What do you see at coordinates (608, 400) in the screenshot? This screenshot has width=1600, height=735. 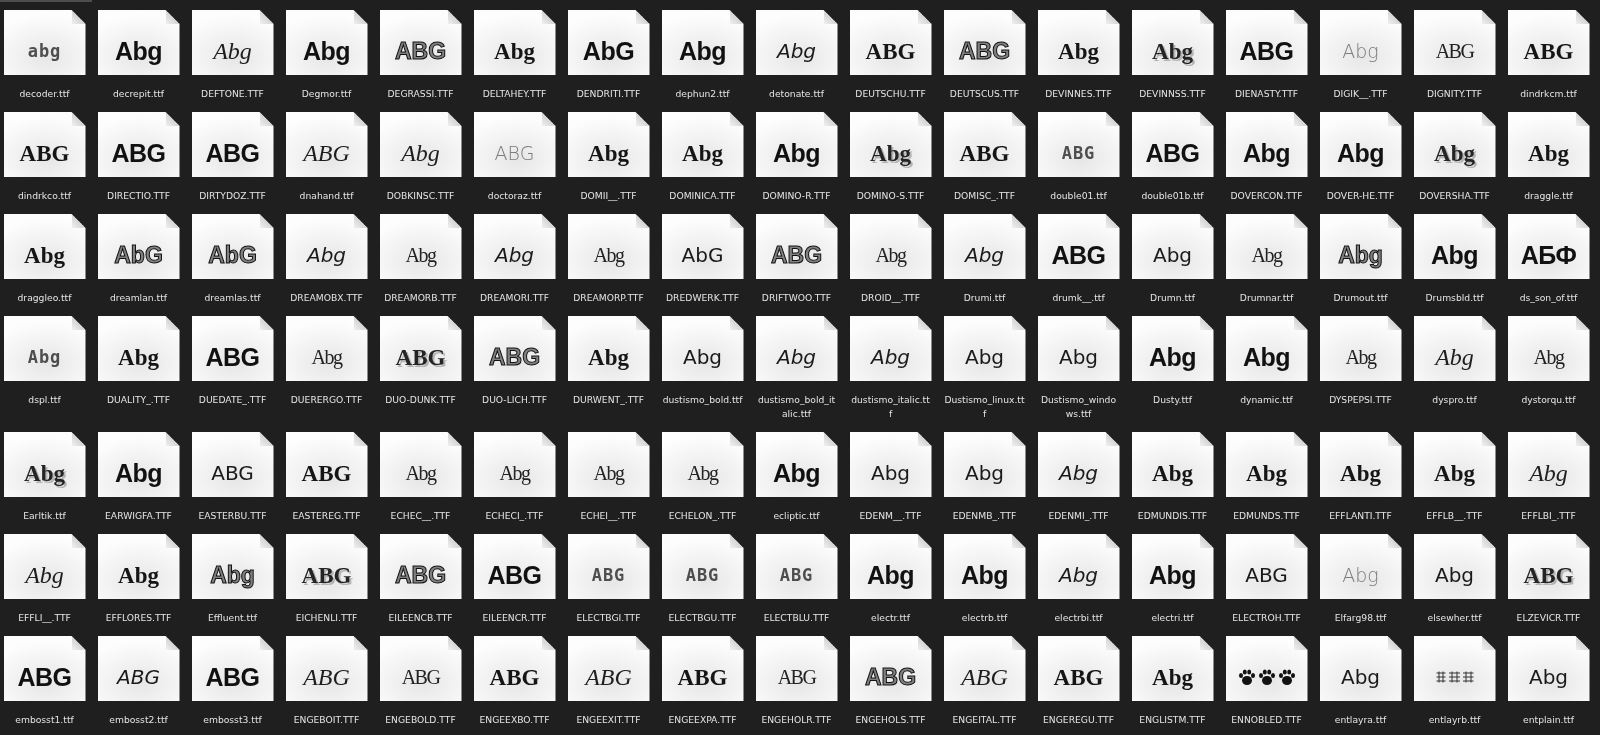 I see `file-name: DURWENT_.TTF` at bounding box center [608, 400].